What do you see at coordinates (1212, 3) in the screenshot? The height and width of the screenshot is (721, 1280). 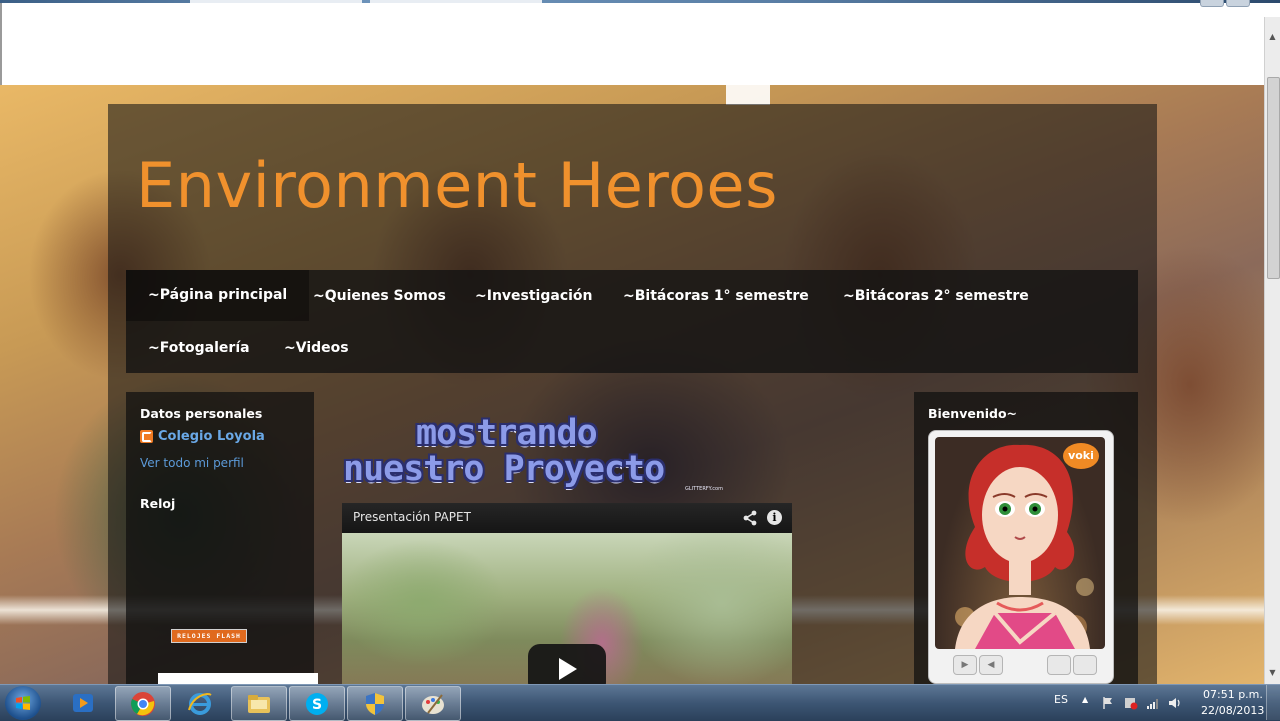 I see `restore-window-button` at bounding box center [1212, 3].